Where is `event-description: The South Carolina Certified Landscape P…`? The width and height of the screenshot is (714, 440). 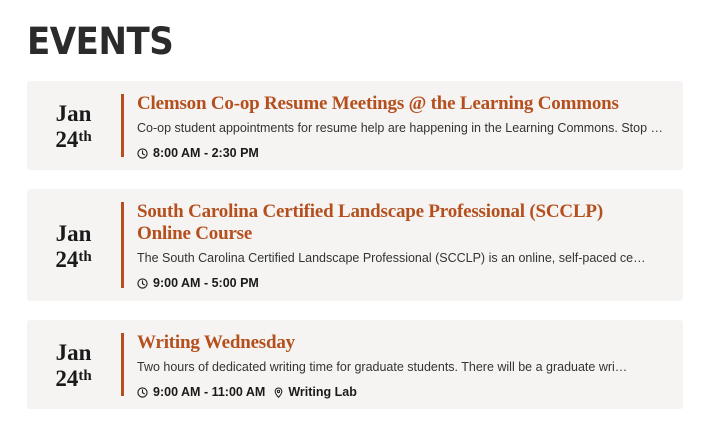 event-description: The South Carolina Certified Landscape P… is located at coordinates (391, 258).